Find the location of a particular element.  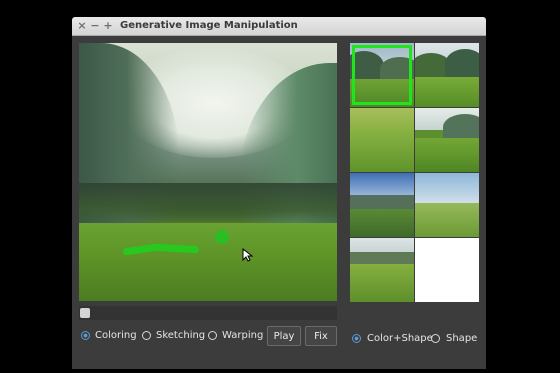

label-coloring: Coloring is located at coordinates (116, 335).